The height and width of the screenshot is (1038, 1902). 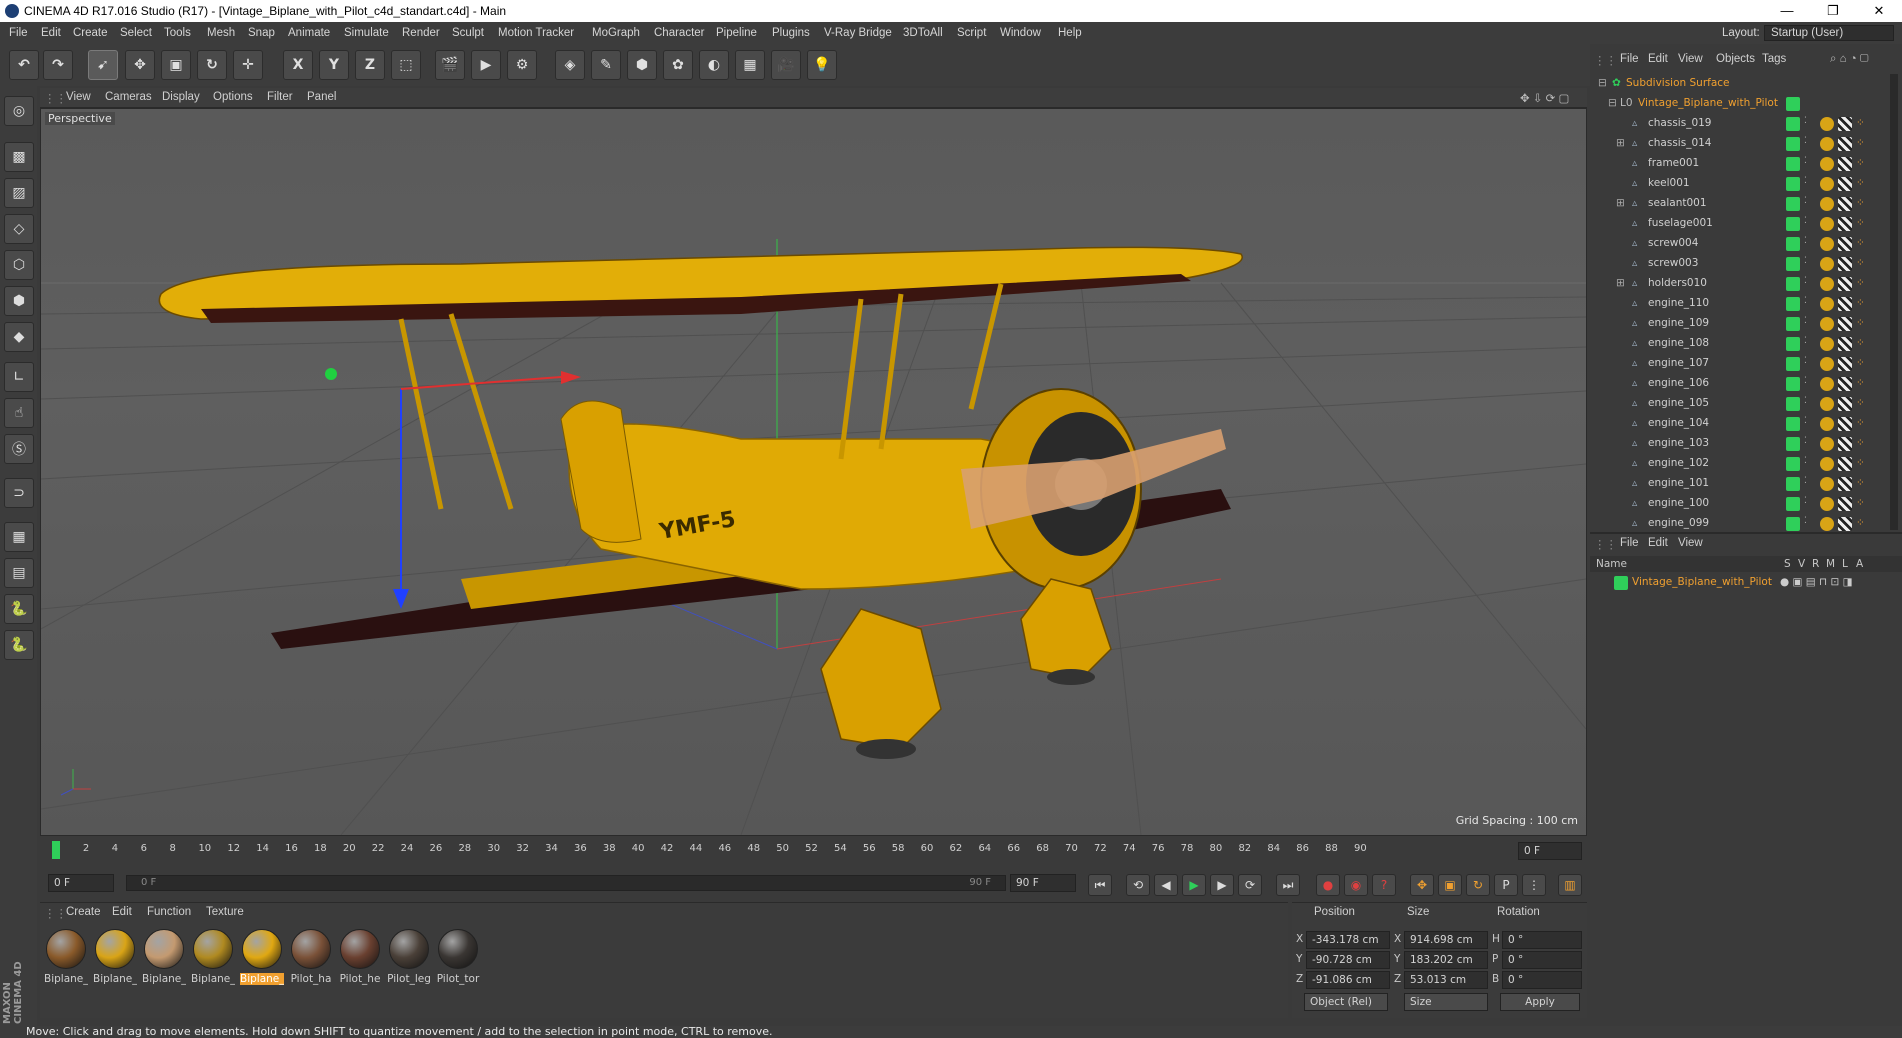 What do you see at coordinates (1506, 885) in the screenshot?
I see `key-parameter-icon: P` at bounding box center [1506, 885].